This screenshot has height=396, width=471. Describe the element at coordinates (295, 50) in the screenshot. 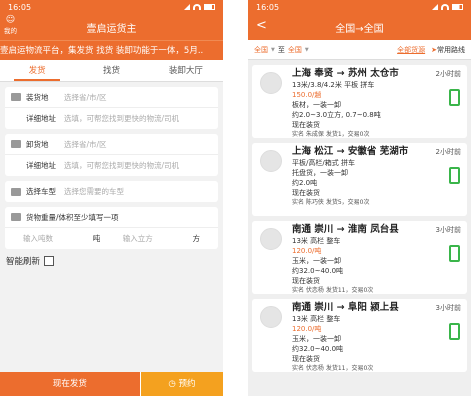

I see `to-select: 全国` at that location.